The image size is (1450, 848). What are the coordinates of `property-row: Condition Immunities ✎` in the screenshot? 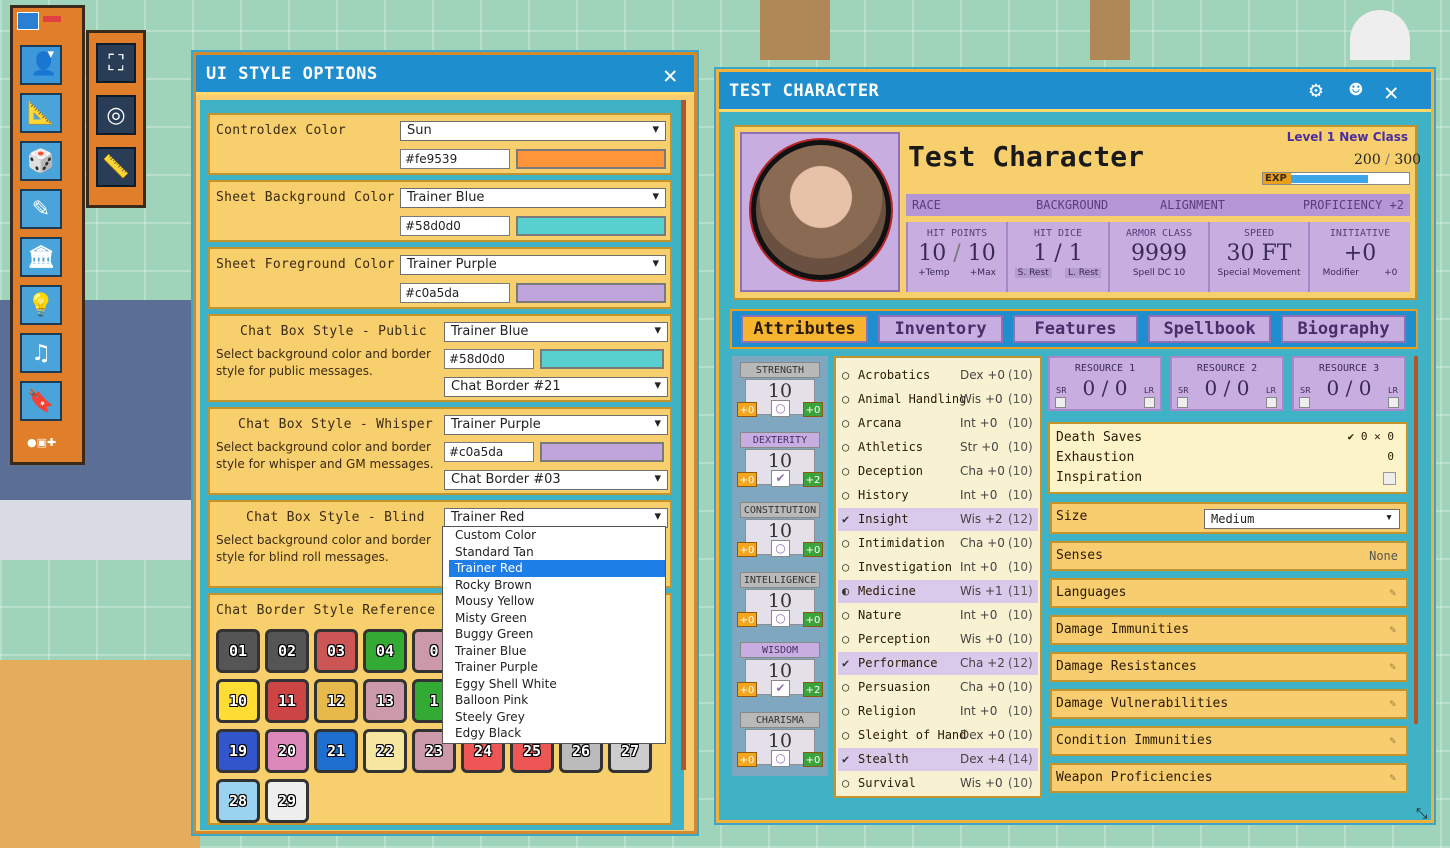 It's located at (1229, 741).